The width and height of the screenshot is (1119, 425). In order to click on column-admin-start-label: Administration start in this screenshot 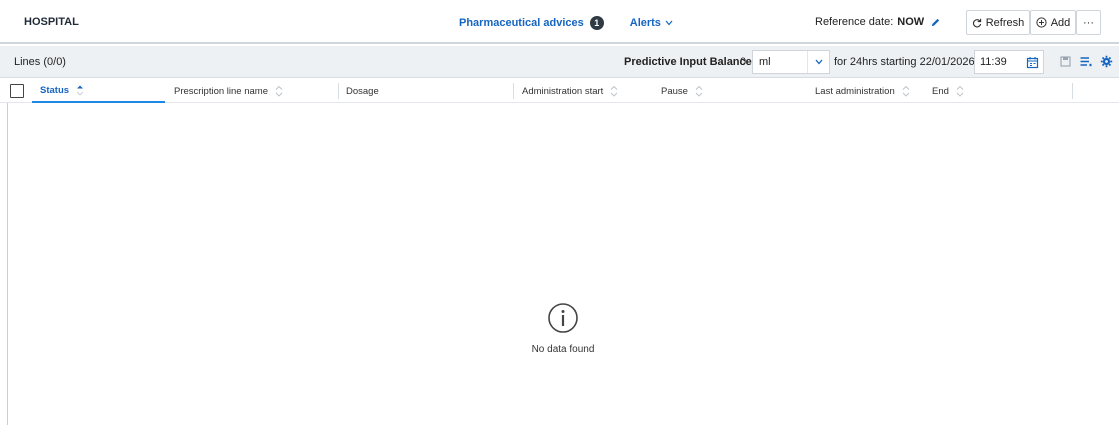, I will do `click(563, 91)`.